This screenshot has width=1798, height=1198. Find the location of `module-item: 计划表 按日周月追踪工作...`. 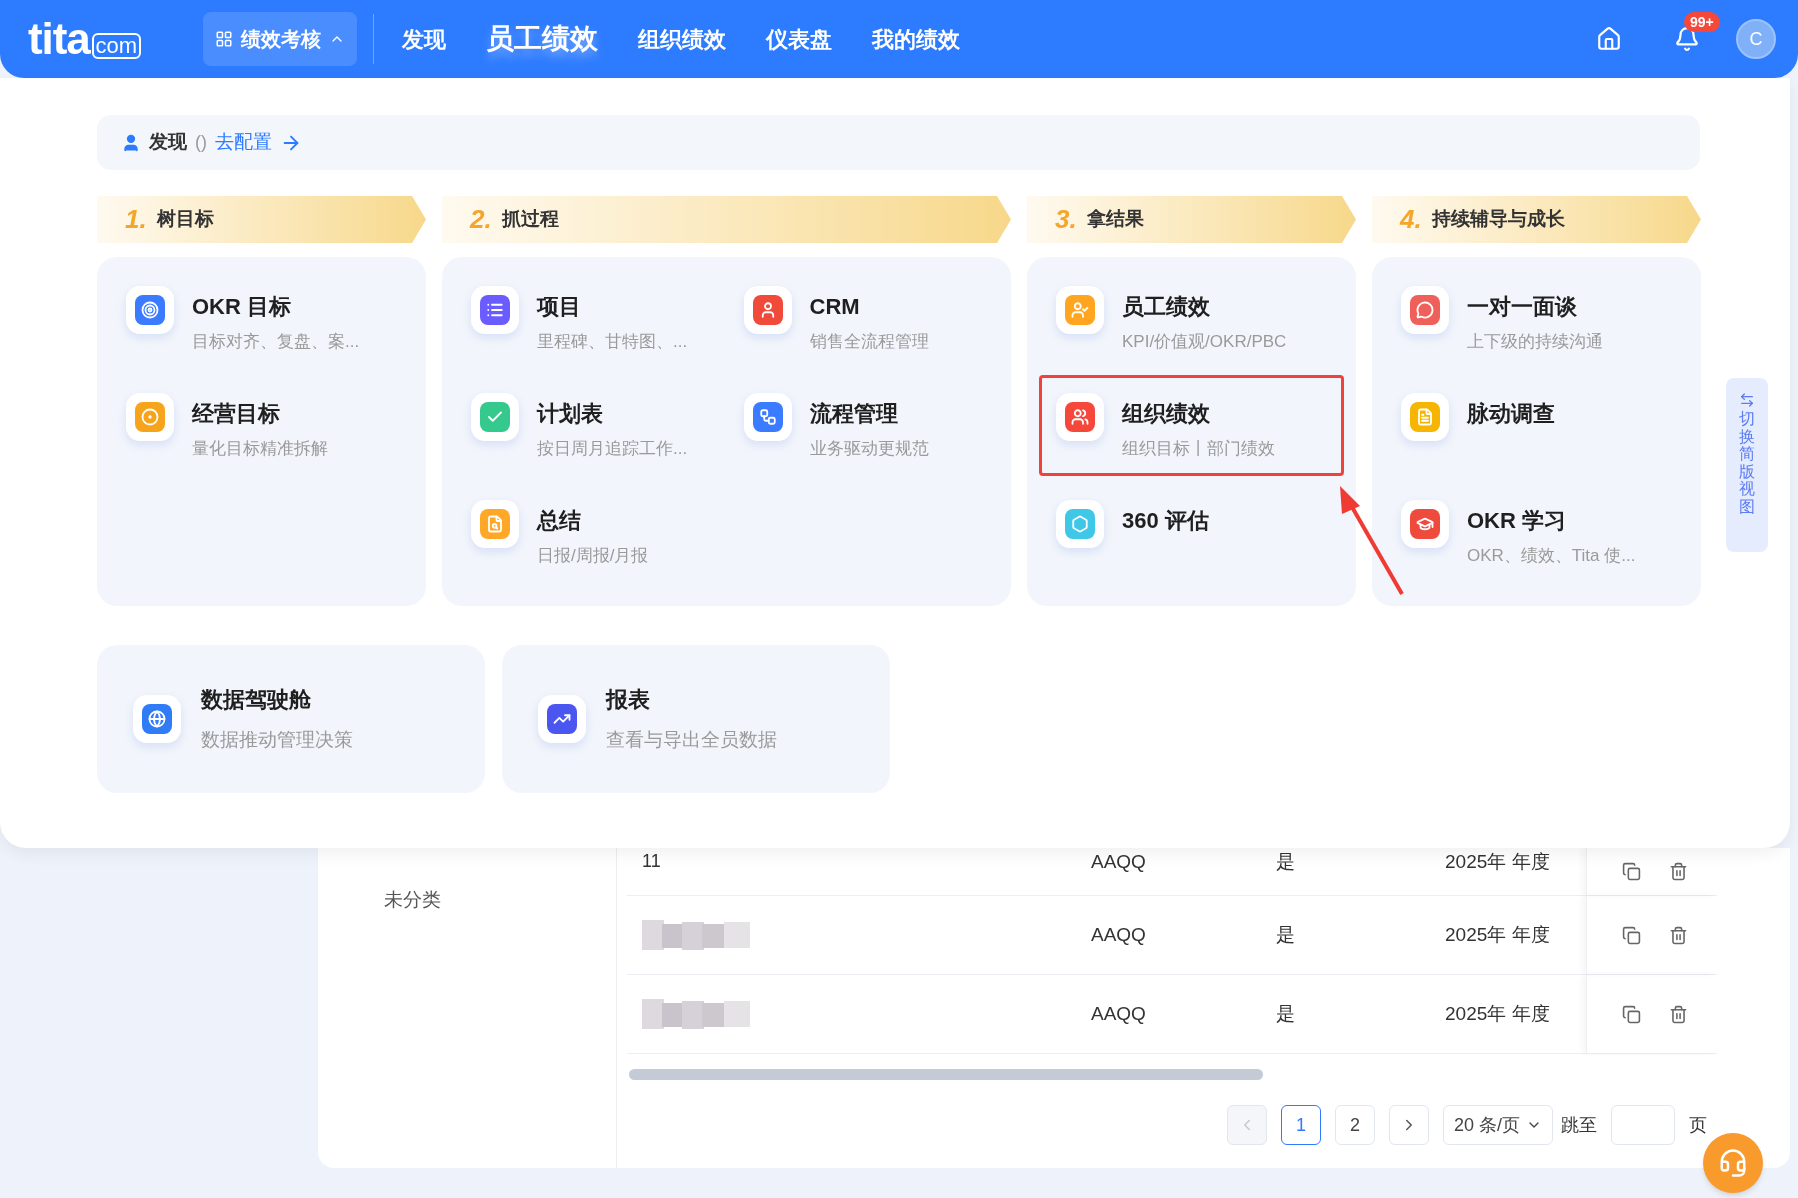

module-item: 计划表 按日周月追踪工作... is located at coordinates (590, 425).